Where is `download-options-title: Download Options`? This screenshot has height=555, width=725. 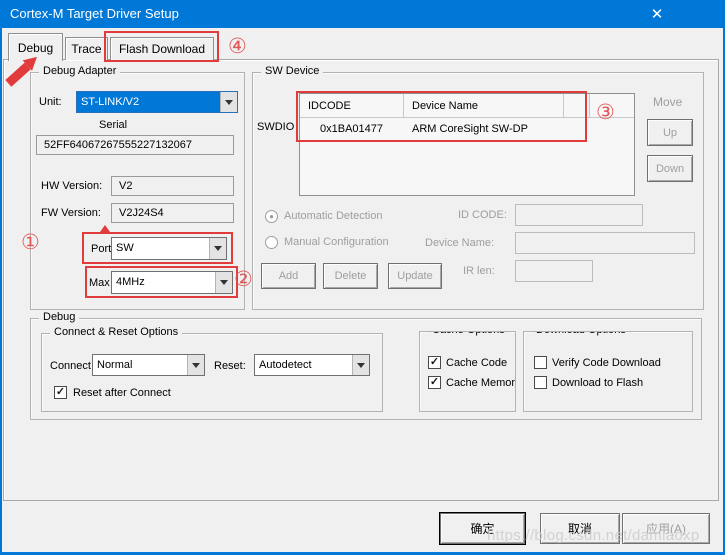
download-options-title: Download Options is located at coordinates (581, 334).